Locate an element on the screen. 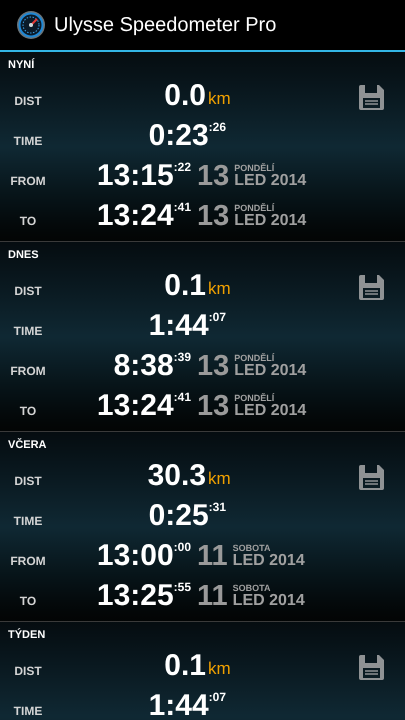  app-title: Ulysse Speedometer Pro is located at coordinates (165, 25).